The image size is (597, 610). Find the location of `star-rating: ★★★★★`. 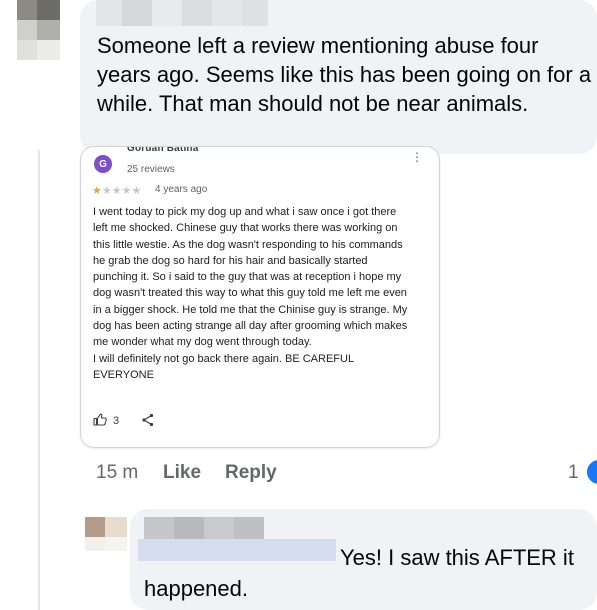

star-rating: ★★★★★ is located at coordinates (116, 190).